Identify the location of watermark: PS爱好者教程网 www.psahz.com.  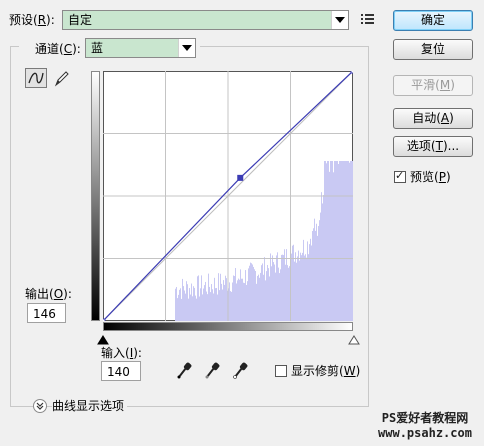
(425, 426).